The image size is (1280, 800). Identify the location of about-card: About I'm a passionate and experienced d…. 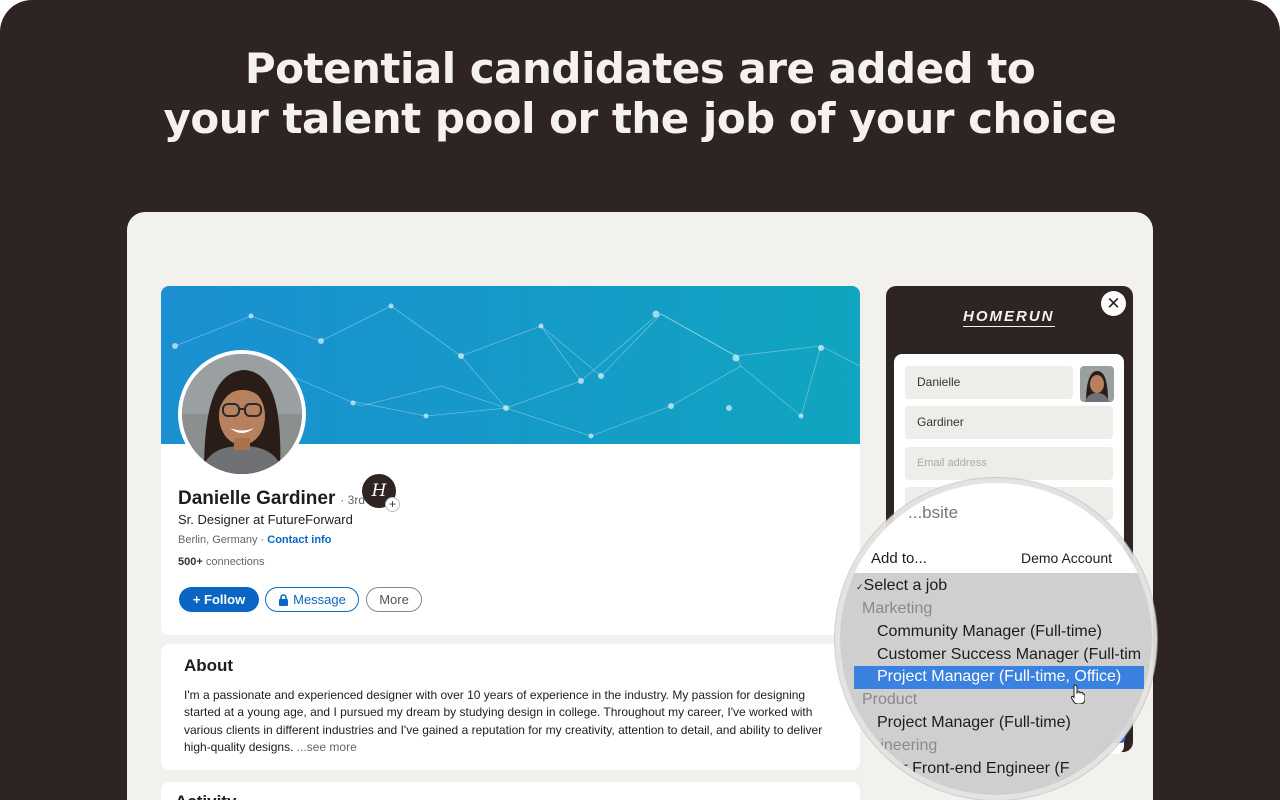
(510, 707).